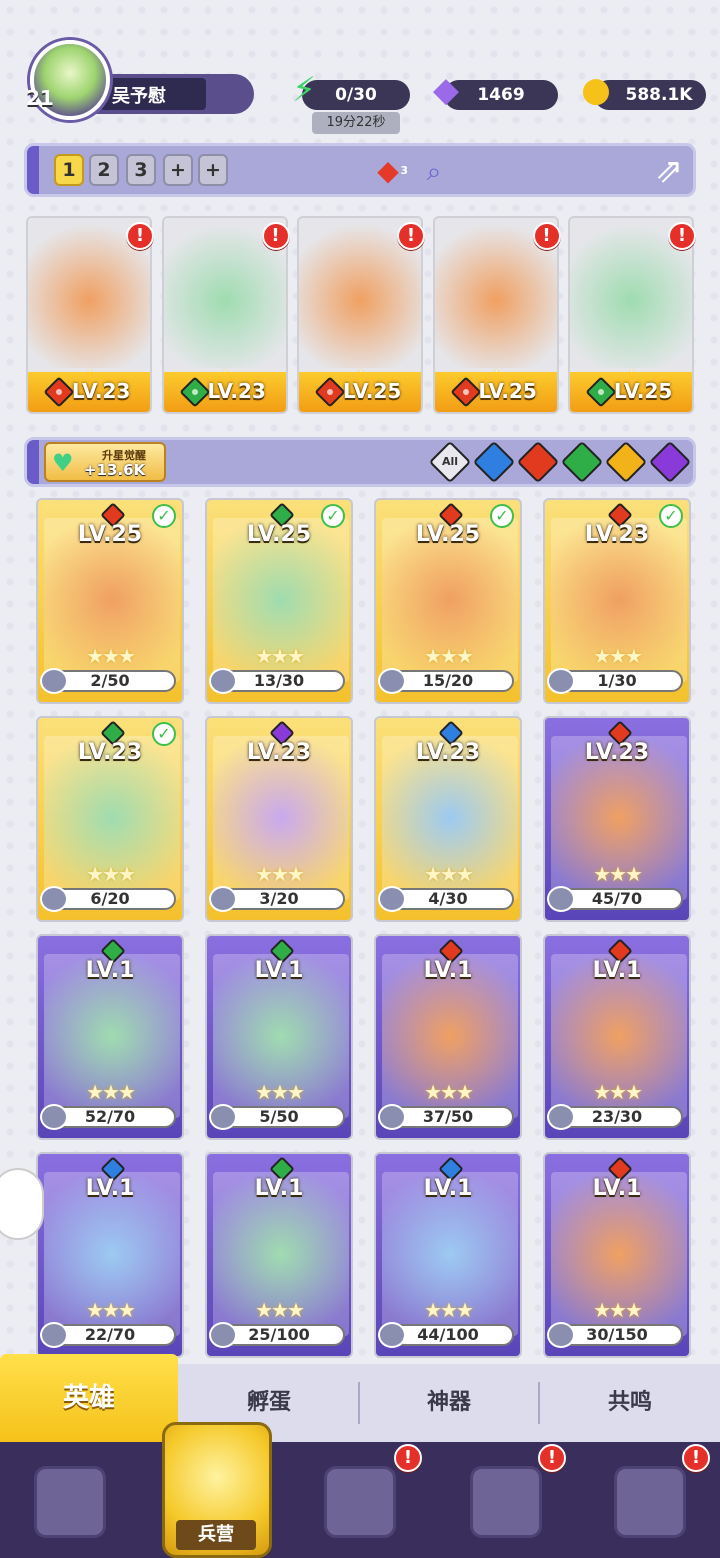 This screenshot has width=720, height=1558. Describe the element at coordinates (390, 171) in the screenshot. I see `red-gem-icon: ◆ 3` at that location.